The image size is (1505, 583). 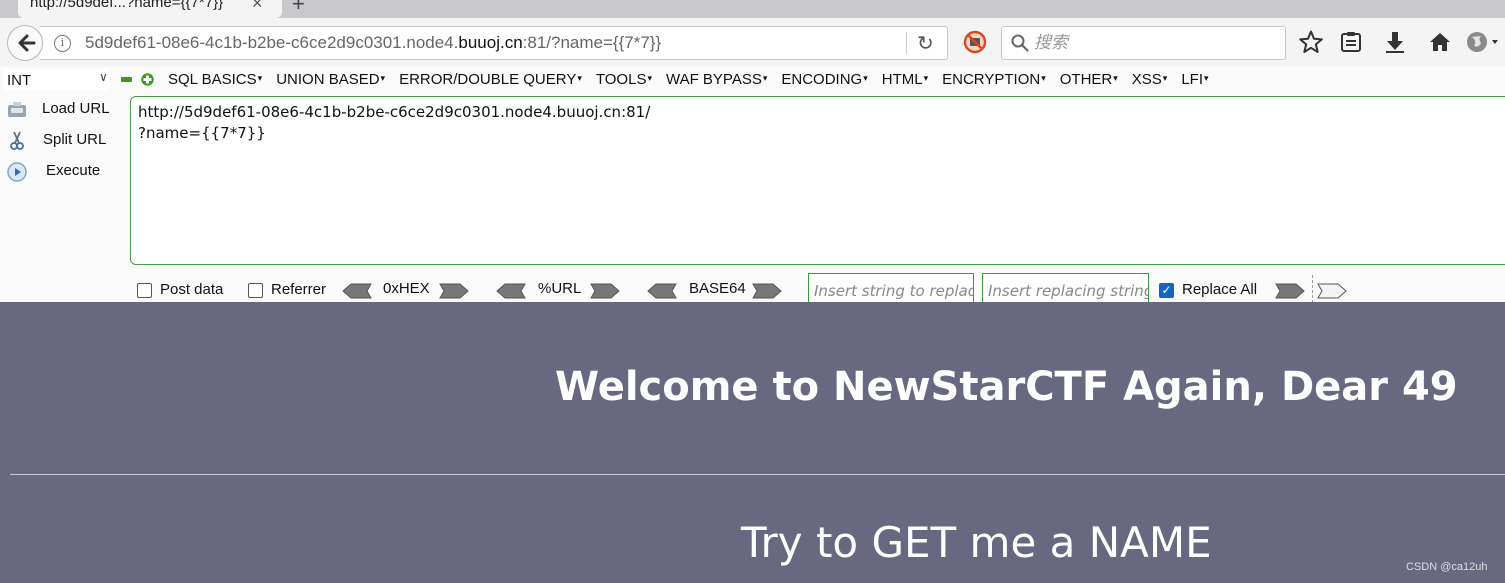 I want to click on replace-all-checkbox: ✓, so click(x=1166, y=290).